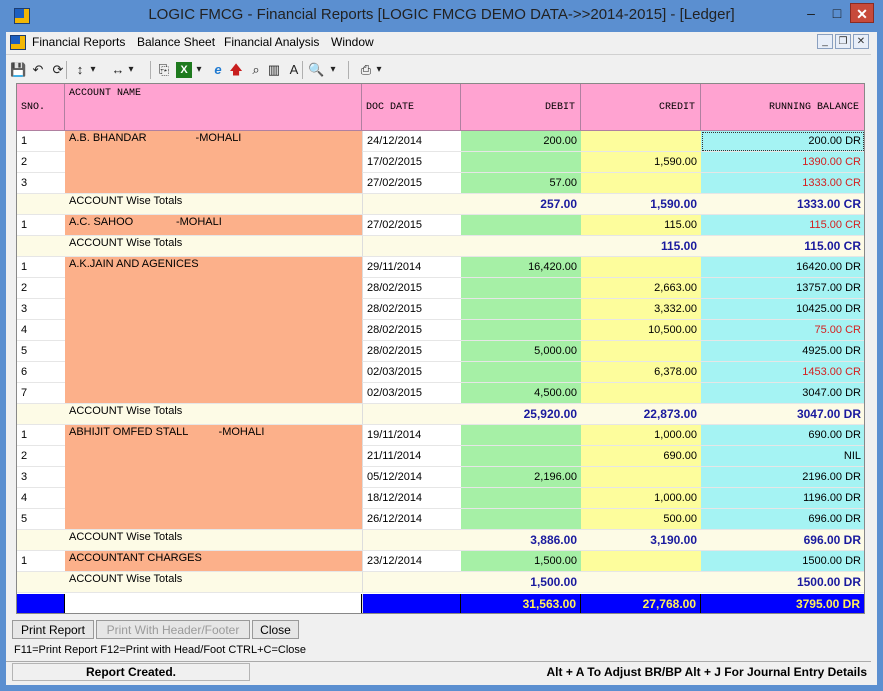 The width and height of the screenshot is (883, 691). What do you see at coordinates (641, 246) in the screenshot?
I see `cell-credit: 115.00` at bounding box center [641, 246].